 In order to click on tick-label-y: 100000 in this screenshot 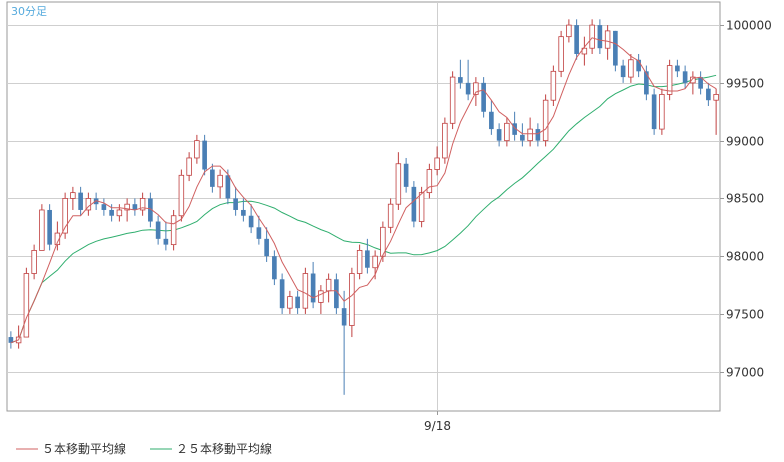, I will do `click(749, 26)`.